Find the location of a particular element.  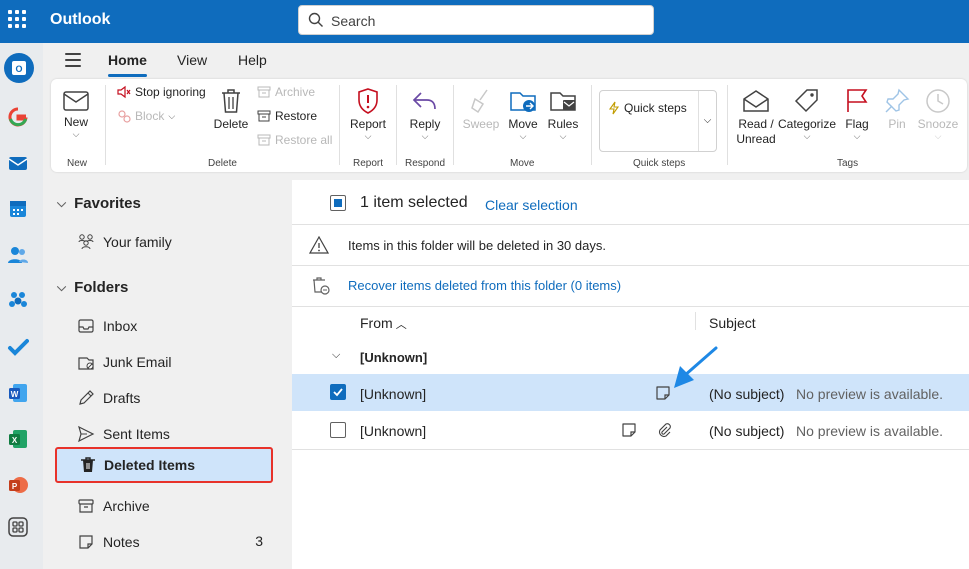

group-tags-label: Tags is located at coordinates (848, 163).